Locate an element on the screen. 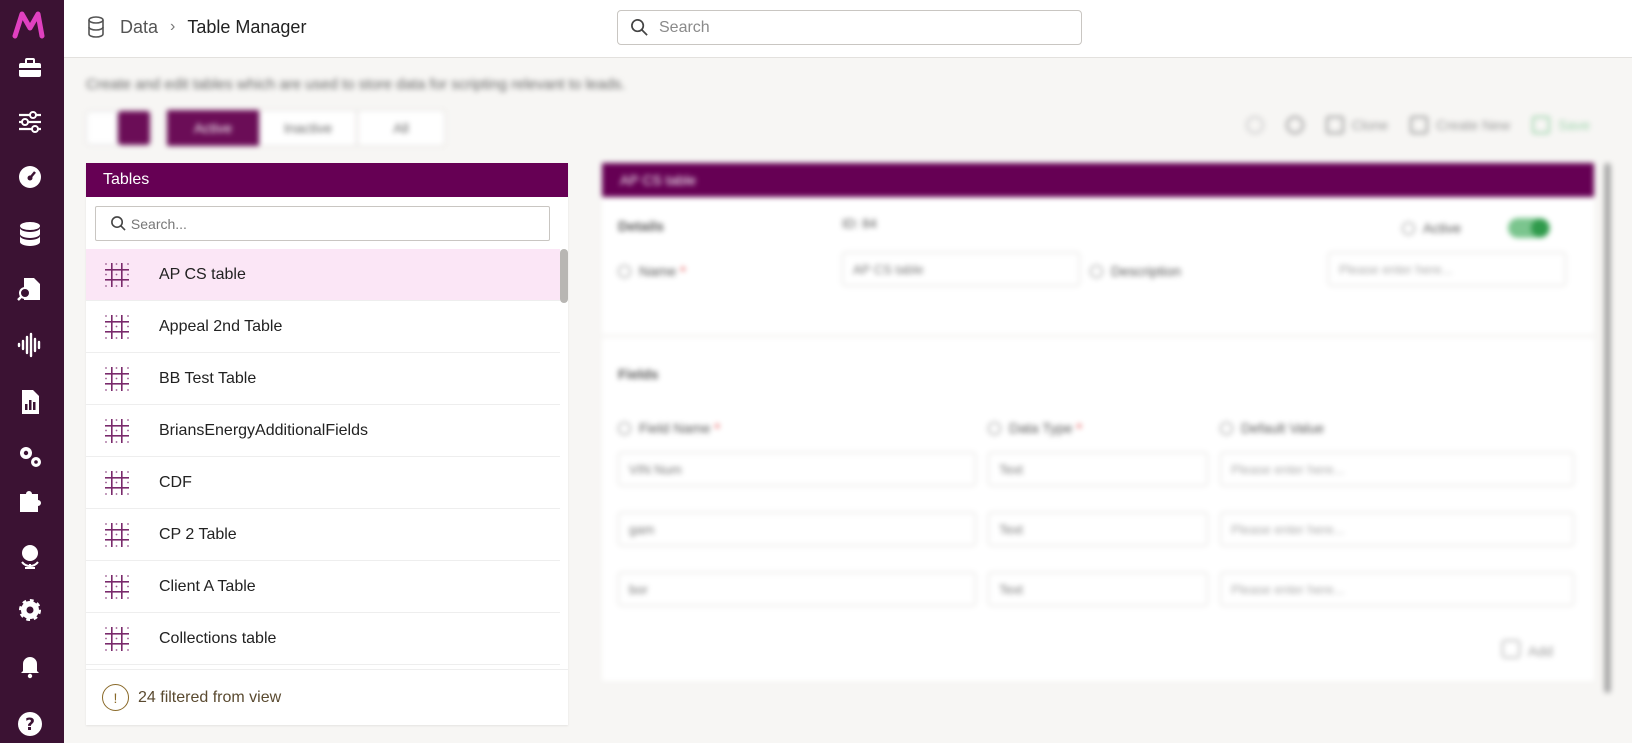 This screenshot has height=743, width=1632. create-new-button: Create New is located at coordinates (1460, 125).